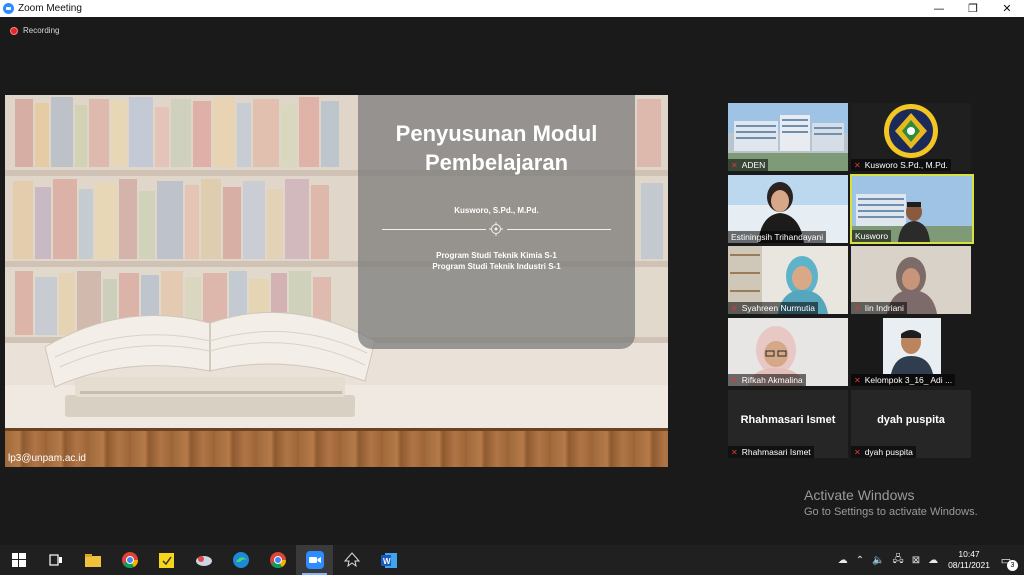  Describe the element at coordinates (939, 8) in the screenshot. I see `minimize-button: —` at that location.